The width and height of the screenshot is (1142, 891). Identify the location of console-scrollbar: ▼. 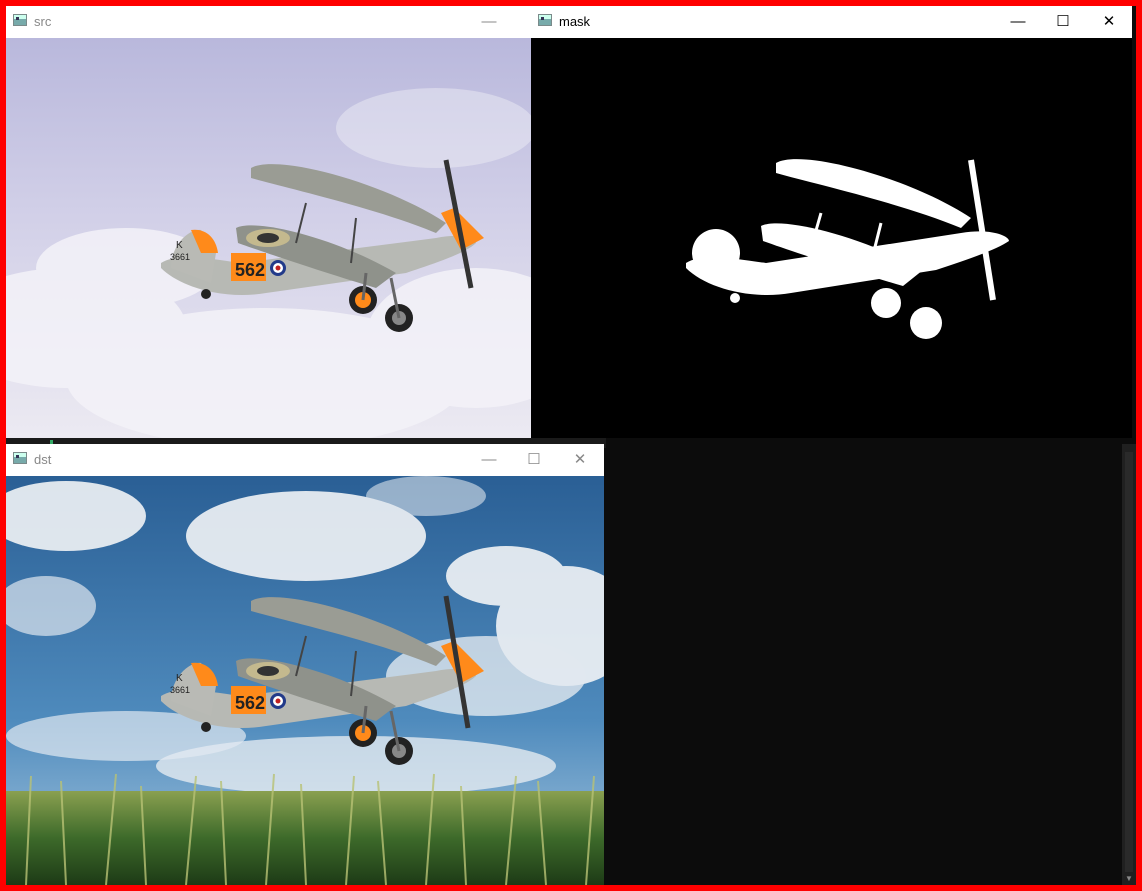
(1129, 664).